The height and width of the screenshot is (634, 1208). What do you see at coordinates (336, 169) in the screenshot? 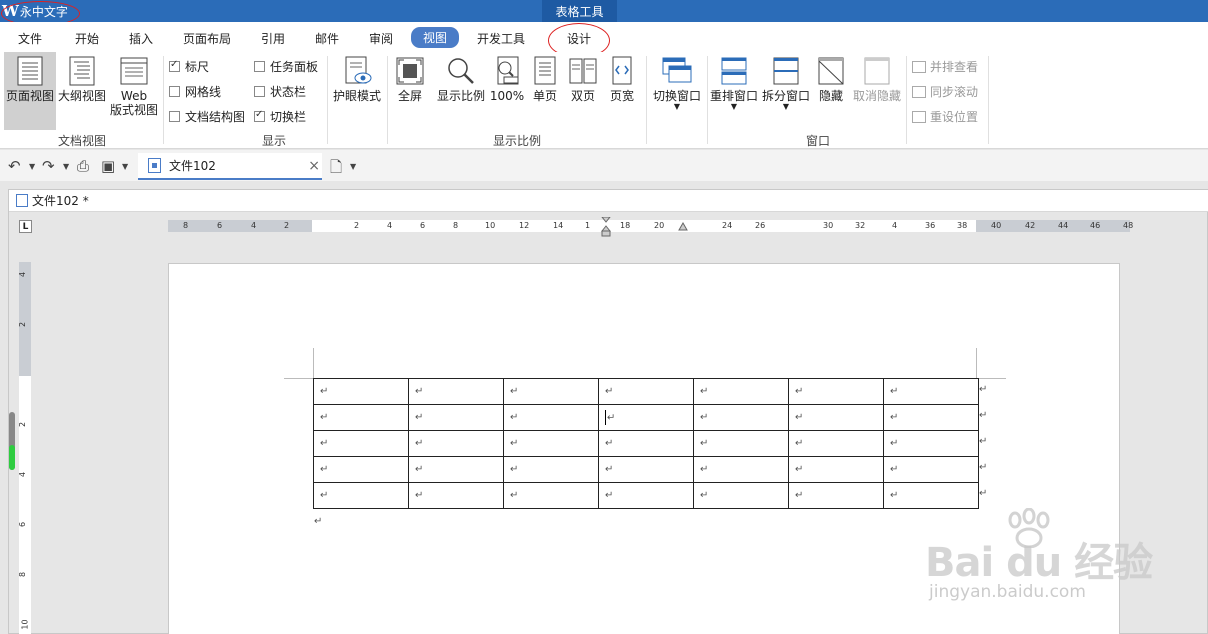
I see `new-document-icon: 🗋` at bounding box center [336, 169].